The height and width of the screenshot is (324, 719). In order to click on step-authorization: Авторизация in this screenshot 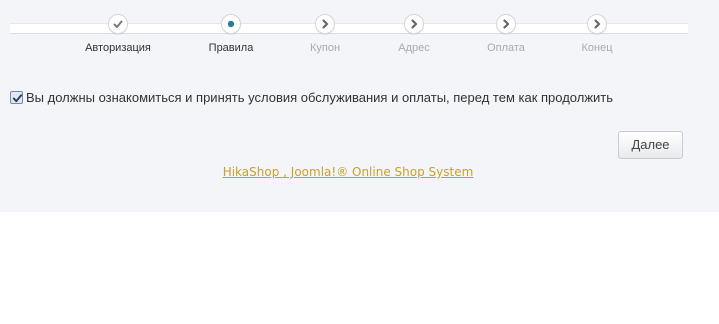, I will do `click(118, 34)`.